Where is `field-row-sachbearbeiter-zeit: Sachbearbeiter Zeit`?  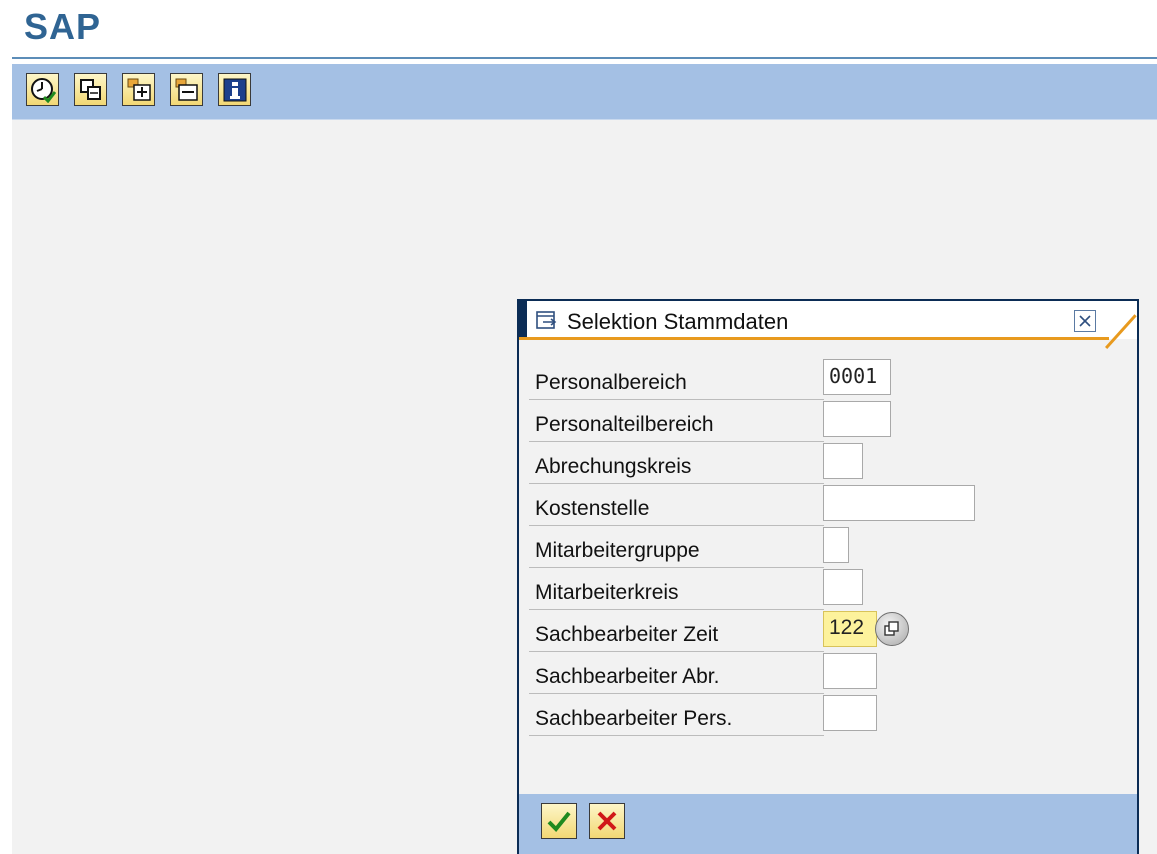
field-row-sachbearbeiter-zeit: Sachbearbeiter Zeit is located at coordinates (676, 631).